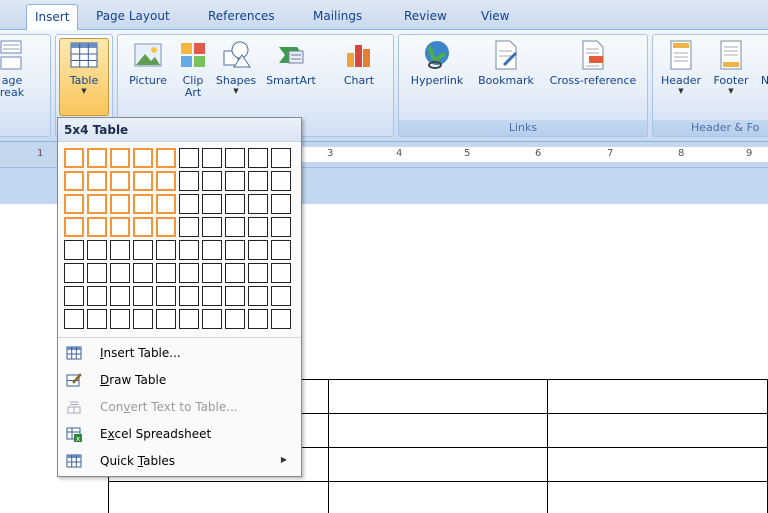  I want to click on picture-button: Picture, so click(148, 63).